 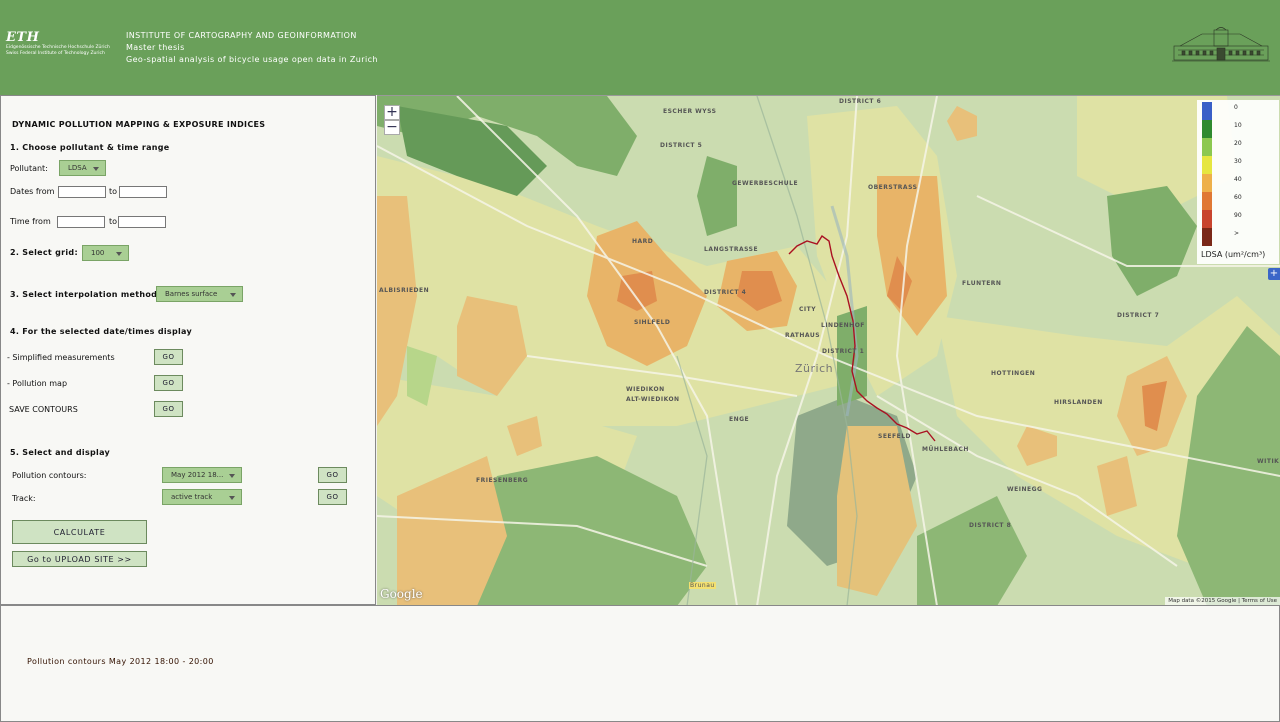 What do you see at coordinates (990, 525) in the screenshot?
I see `map-label: DISTRICT 8` at bounding box center [990, 525].